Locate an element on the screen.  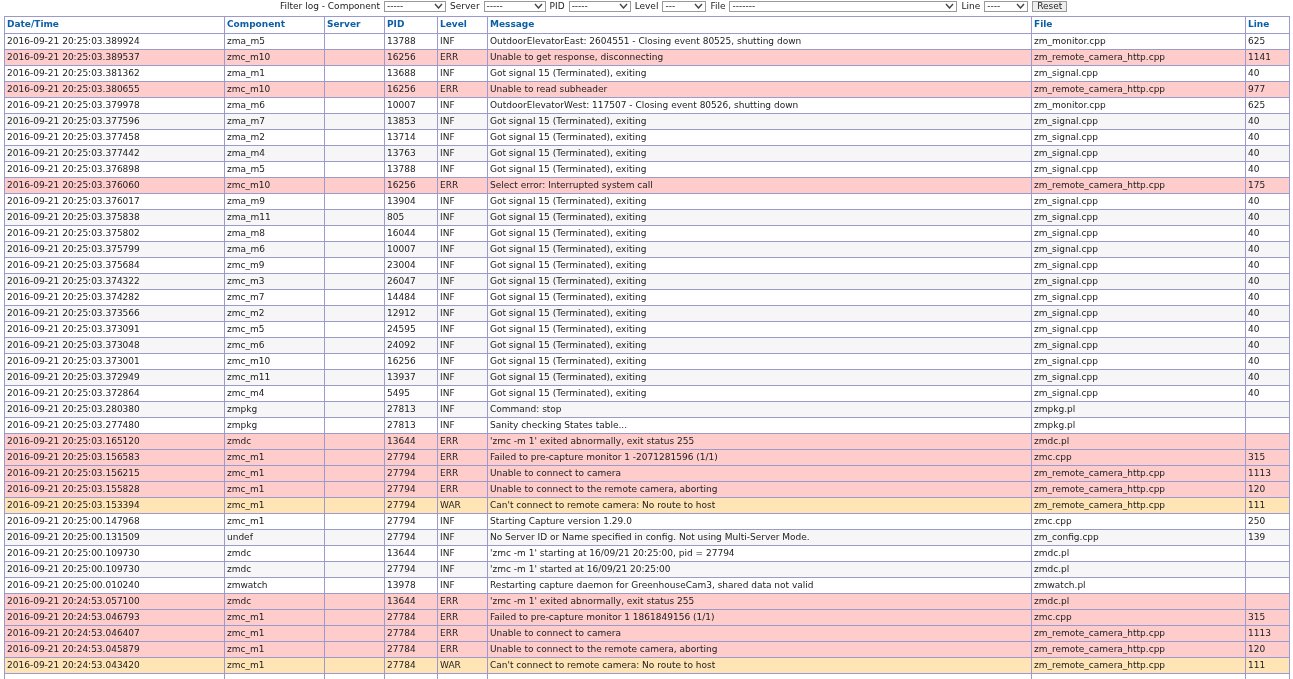
component-cell-text: undef is located at coordinates (240, 537).